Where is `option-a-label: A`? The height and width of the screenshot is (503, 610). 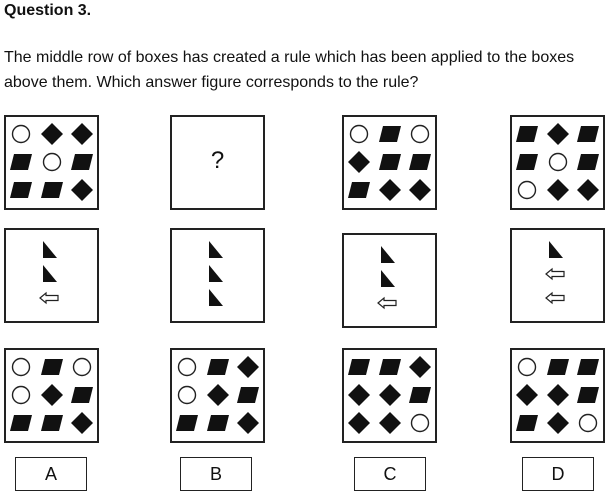 option-a-label: A is located at coordinates (51, 474).